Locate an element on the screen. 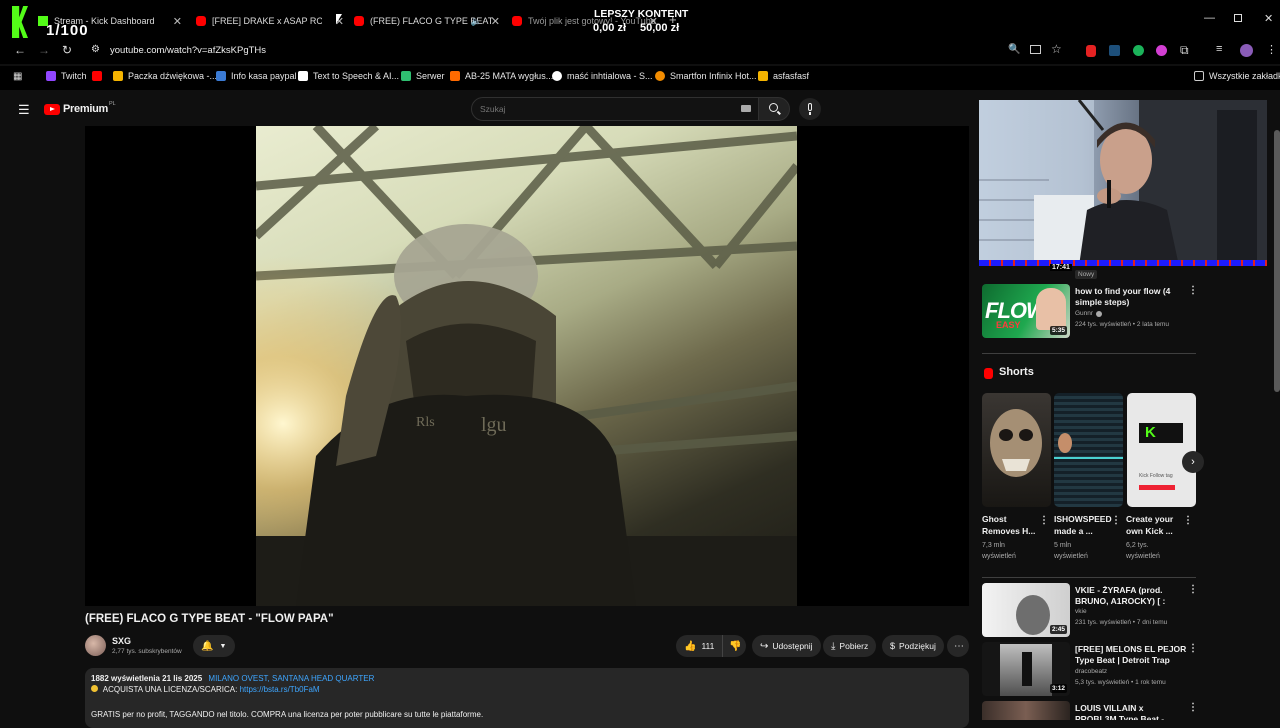 Image resolution: width=1280 pixels, height=728 pixels. tab-flaco-beat: (FREE) FLACO G TYPE BEAT 🔈 ✕ is located at coordinates (427, 21).